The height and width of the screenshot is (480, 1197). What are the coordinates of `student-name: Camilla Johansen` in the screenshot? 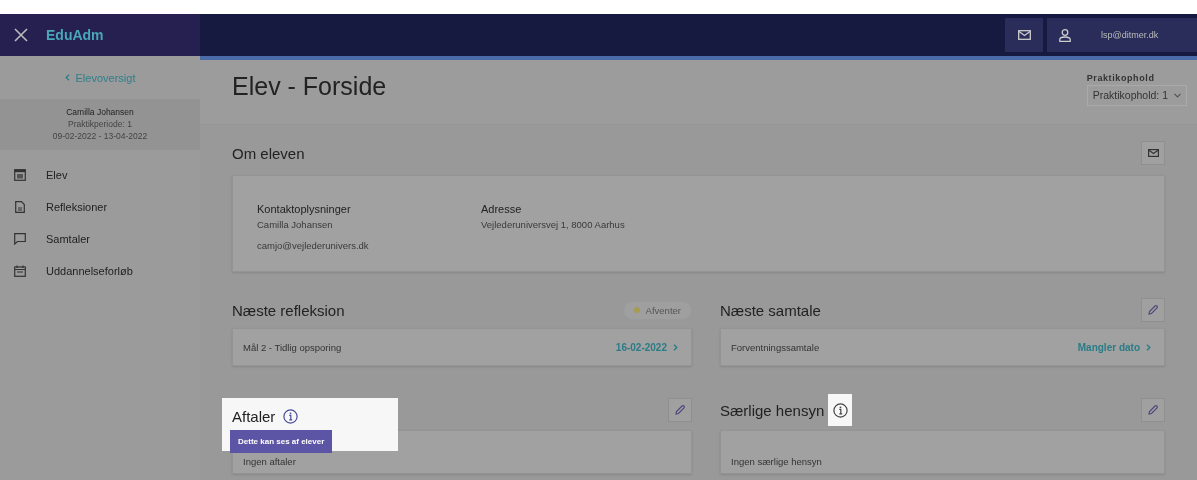 It's located at (100, 112).